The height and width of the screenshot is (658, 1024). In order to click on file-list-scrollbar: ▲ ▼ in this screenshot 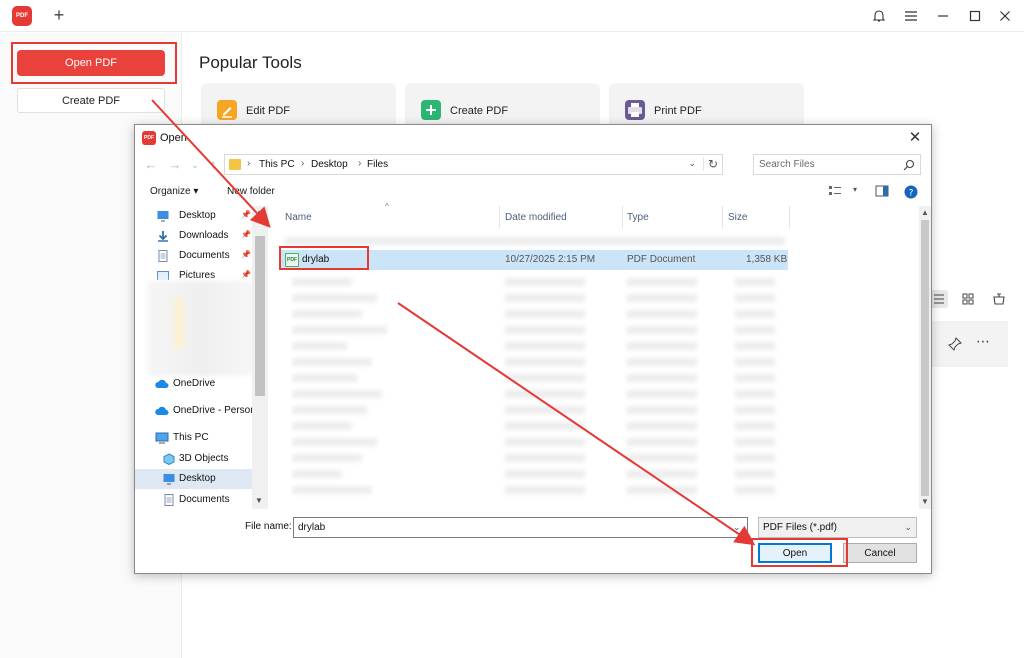, I will do `click(925, 357)`.